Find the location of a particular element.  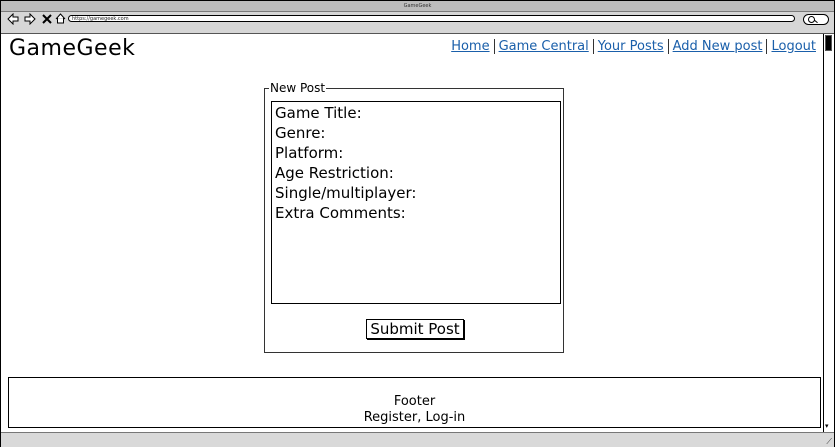

browser-toolbar: https://gamegeek.com is located at coordinates (417, 23).